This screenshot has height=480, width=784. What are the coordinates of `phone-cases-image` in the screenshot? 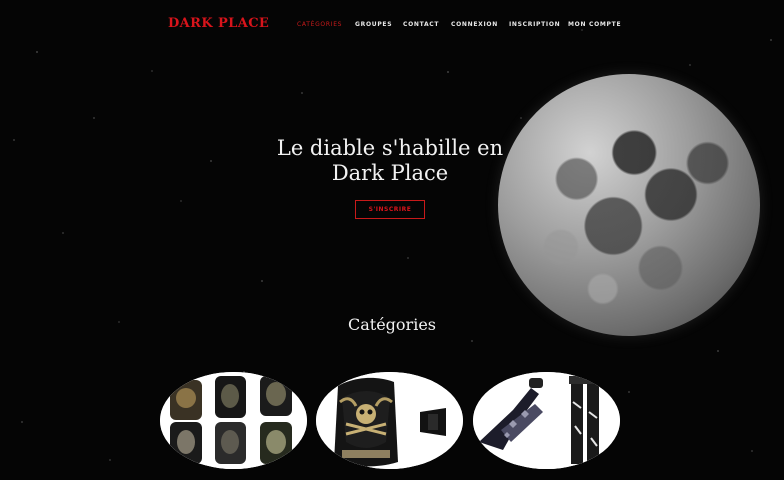 It's located at (233, 420).